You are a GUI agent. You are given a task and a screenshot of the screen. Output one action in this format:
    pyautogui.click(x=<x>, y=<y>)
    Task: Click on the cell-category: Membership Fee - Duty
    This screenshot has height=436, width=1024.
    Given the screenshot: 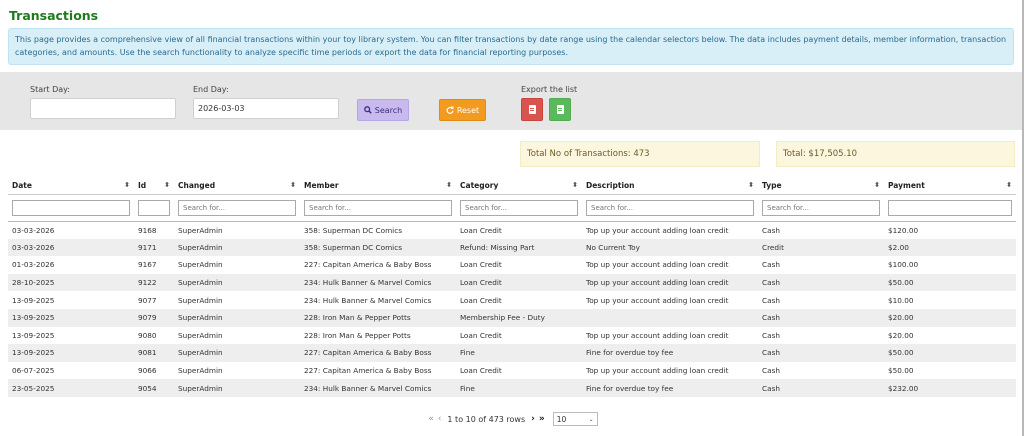 What is the action you would take?
    pyautogui.click(x=519, y=317)
    